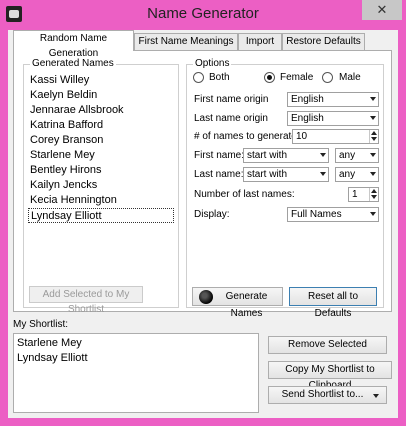 The width and height of the screenshot is (406, 426). Describe the element at coordinates (302, 136) in the screenshot. I see `count-value: 10` at that location.